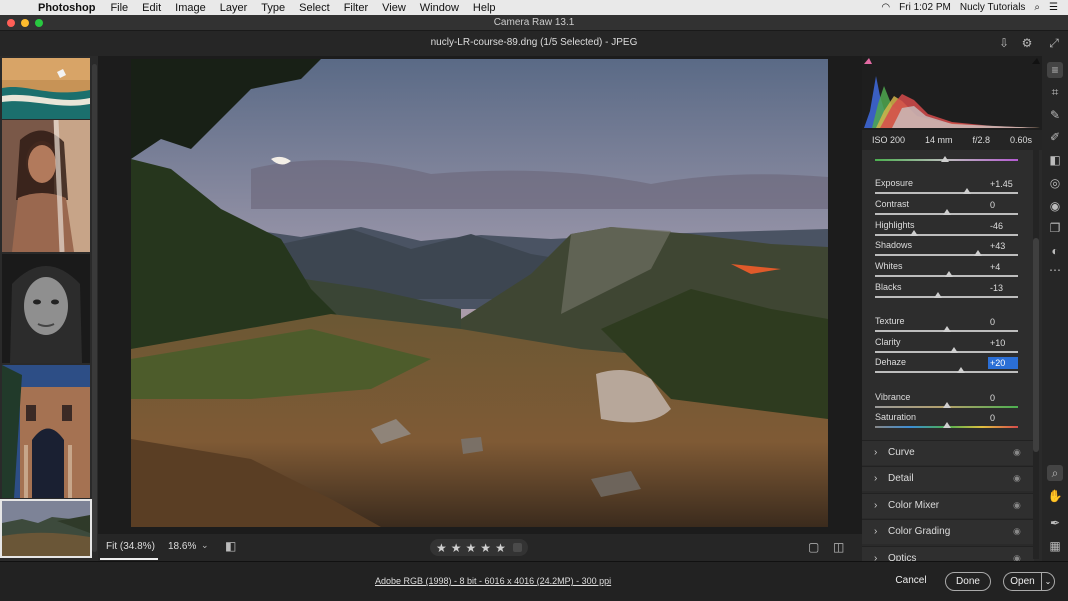 The width and height of the screenshot is (1068, 601). I want to click on open-options-chevron-icon: ⌄, so click(1048, 581).